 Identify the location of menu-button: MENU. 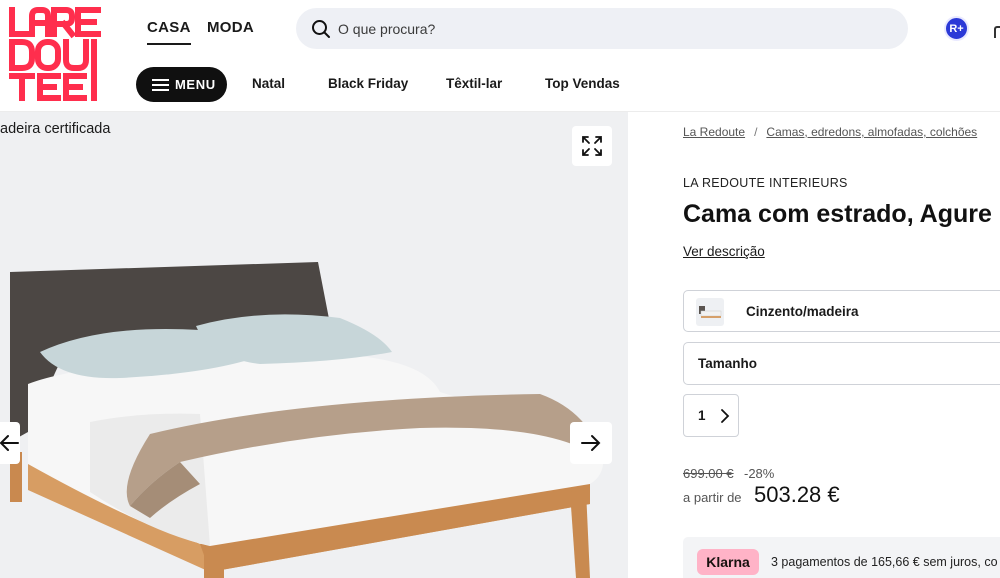
(181, 84).